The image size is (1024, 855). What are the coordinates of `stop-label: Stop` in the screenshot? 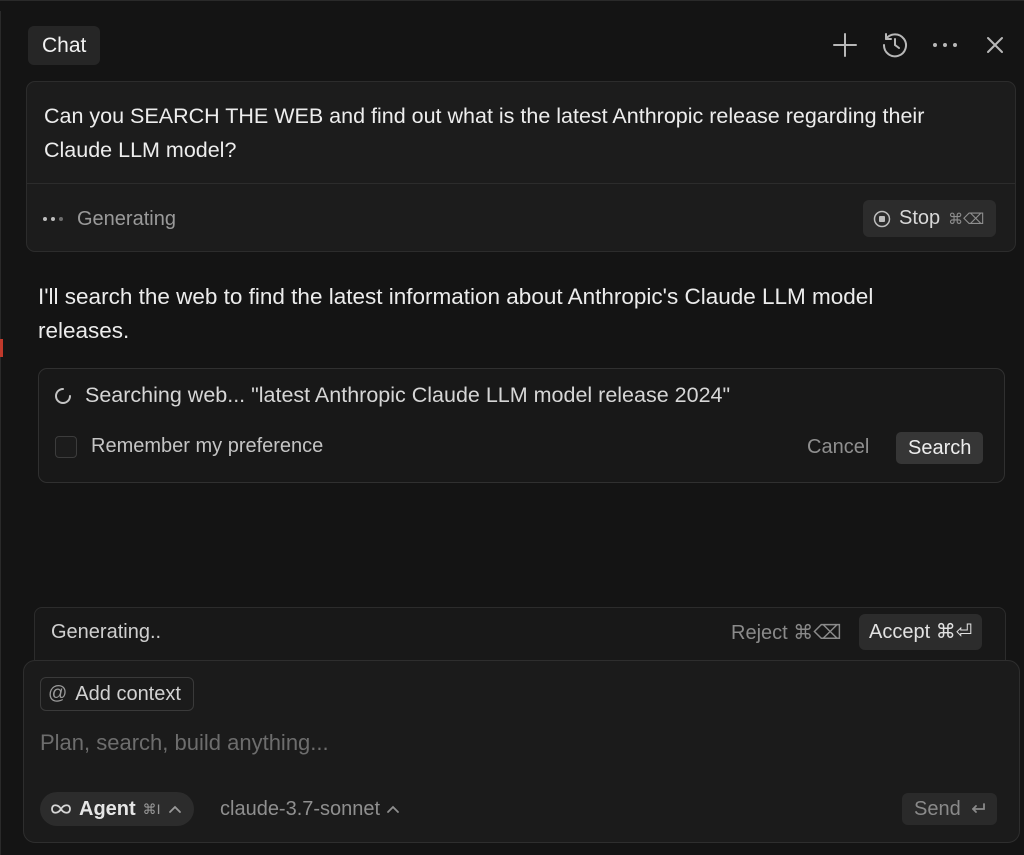 It's located at (920, 218).